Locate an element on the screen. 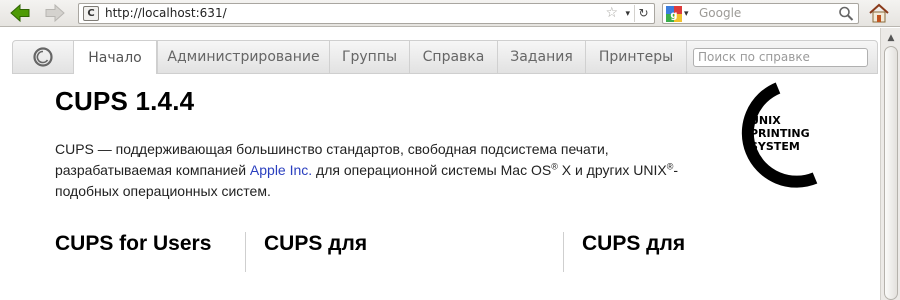 Image resolution: width=900 pixels, height=300 pixels. tab-administration: Администрирование is located at coordinates (243, 57).